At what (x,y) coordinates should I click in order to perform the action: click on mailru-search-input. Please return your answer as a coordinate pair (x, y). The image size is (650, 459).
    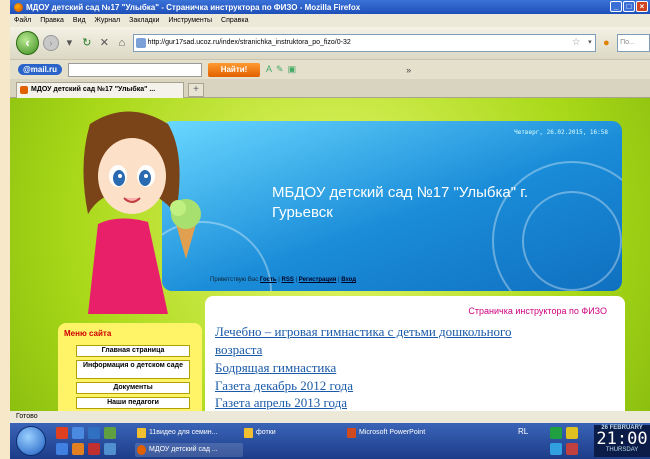
    Looking at the image, I should click on (135, 69).